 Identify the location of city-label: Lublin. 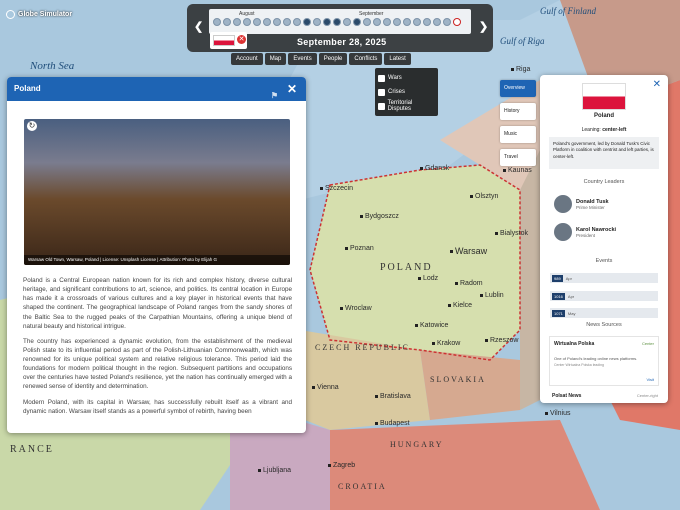
(492, 295).